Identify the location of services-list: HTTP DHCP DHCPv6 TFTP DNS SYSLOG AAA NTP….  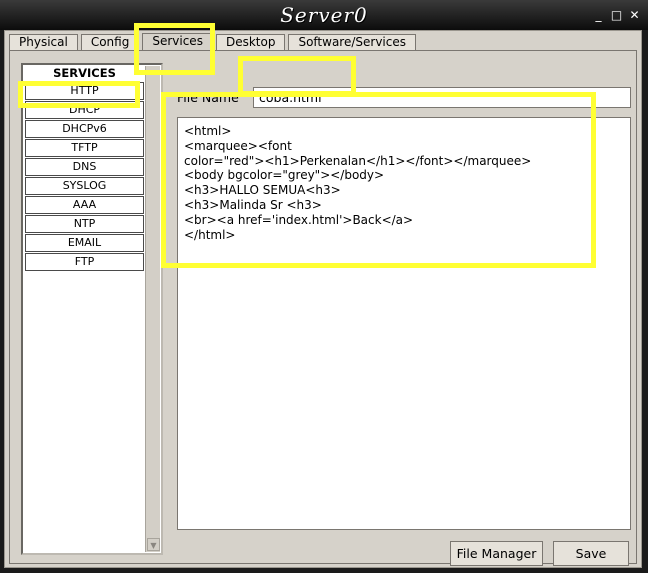
(84, 177).